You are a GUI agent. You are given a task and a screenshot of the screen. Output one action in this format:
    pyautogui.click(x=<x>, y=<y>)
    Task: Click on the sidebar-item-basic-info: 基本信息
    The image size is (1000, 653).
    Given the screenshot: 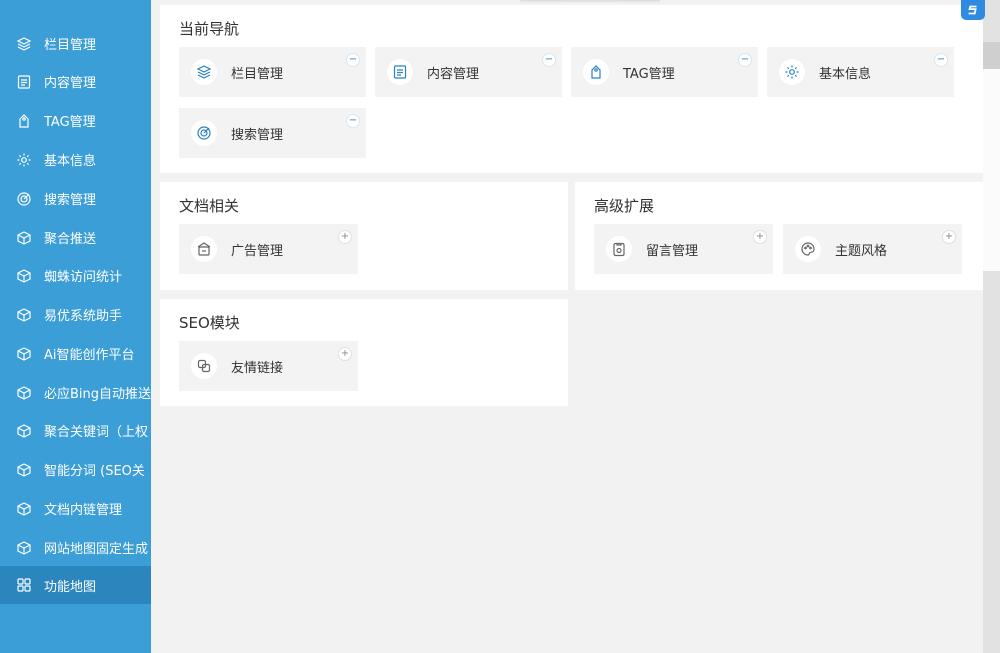 What is the action you would take?
    pyautogui.click(x=75, y=159)
    